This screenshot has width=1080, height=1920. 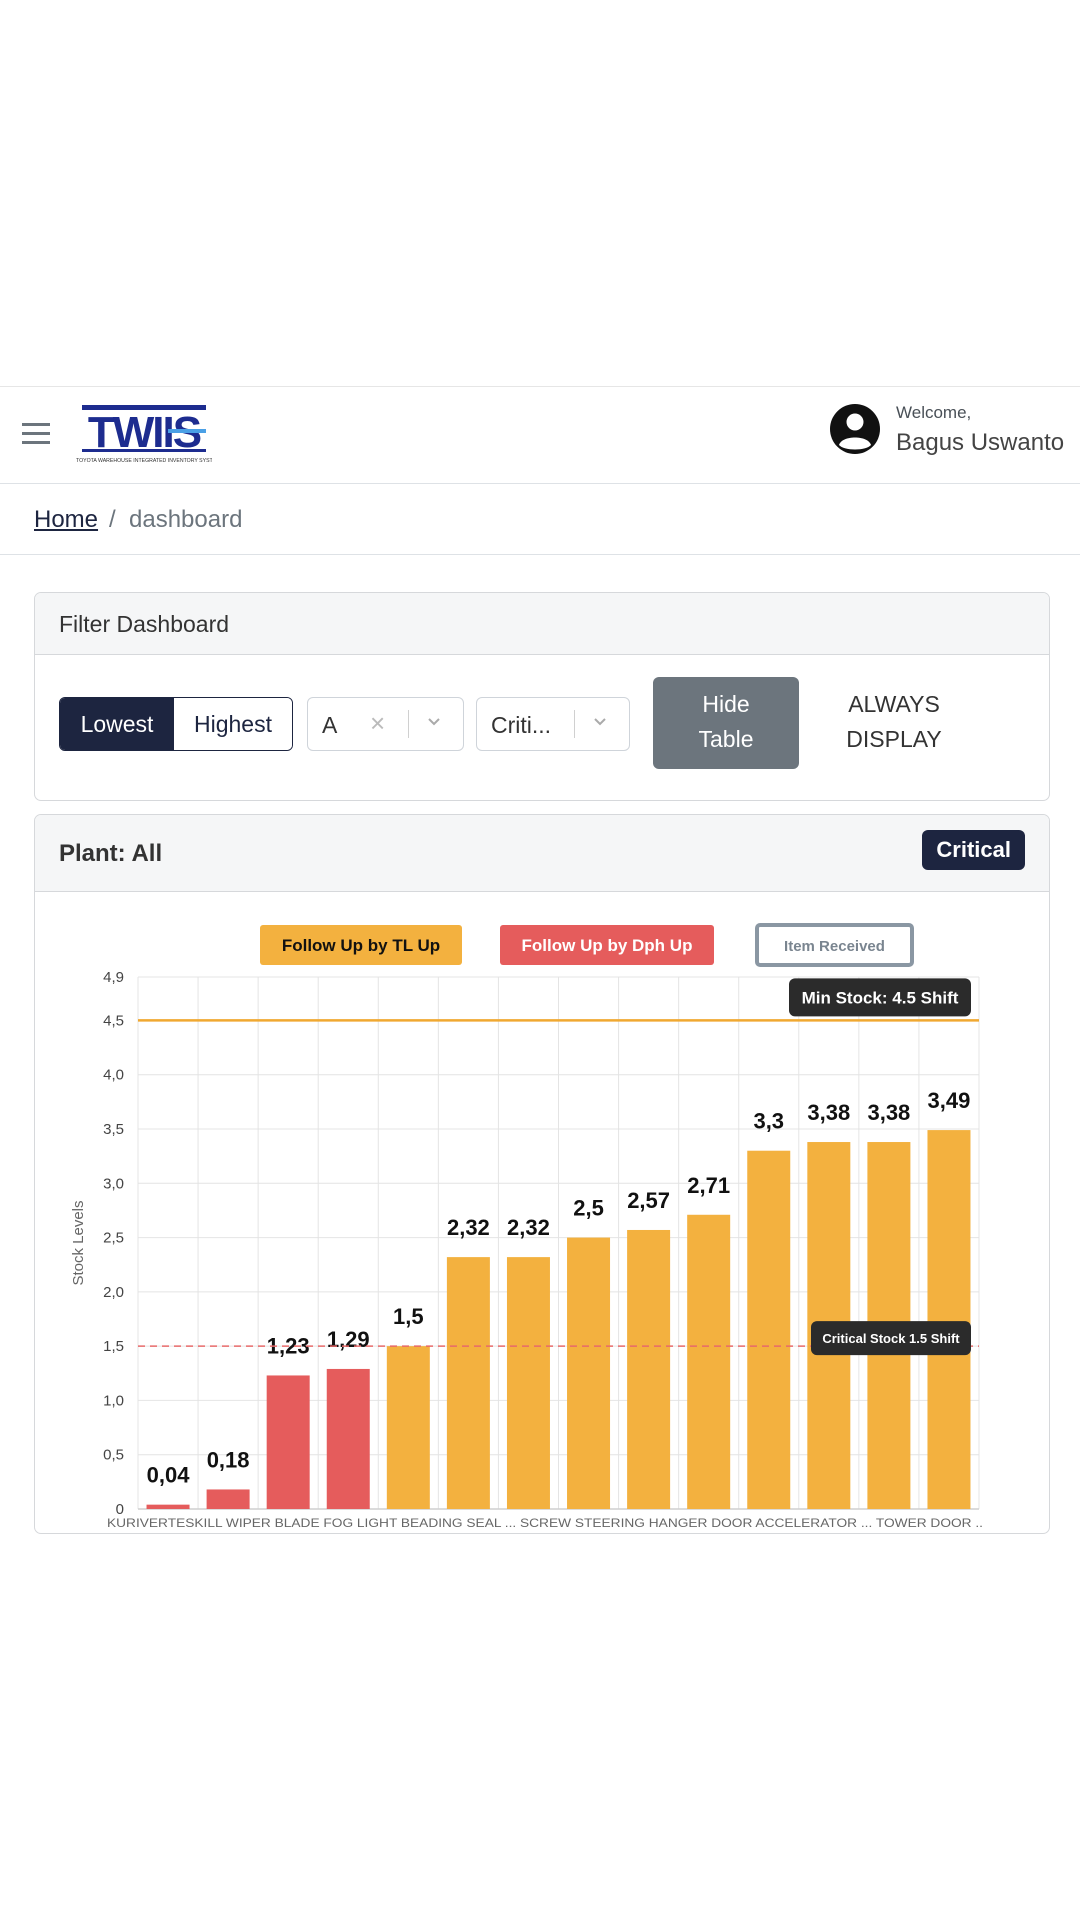 What do you see at coordinates (113, 977) in the screenshot?
I see `y-tick-label: 4,9` at bounding box center [113, 977].